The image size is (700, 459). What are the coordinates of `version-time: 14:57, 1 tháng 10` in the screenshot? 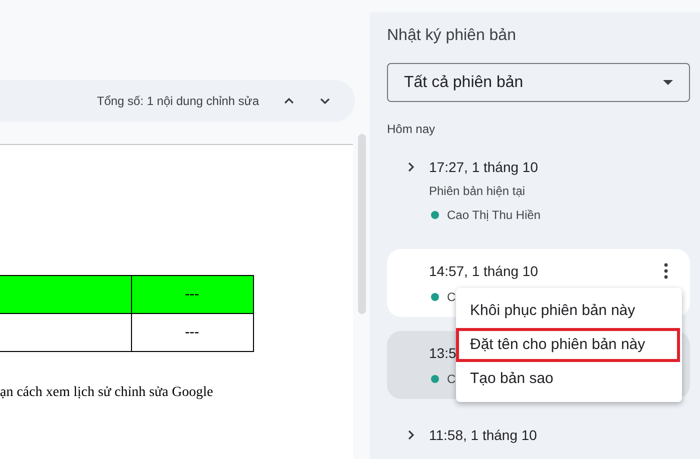 It's located at (483, 271).